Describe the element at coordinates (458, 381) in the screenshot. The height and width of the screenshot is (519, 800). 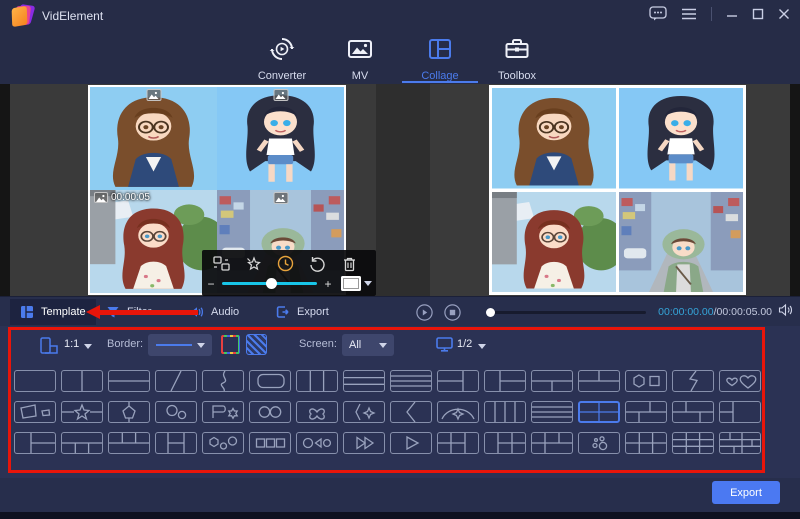
I see `template-tile-left-stack-right-panel` at that location.